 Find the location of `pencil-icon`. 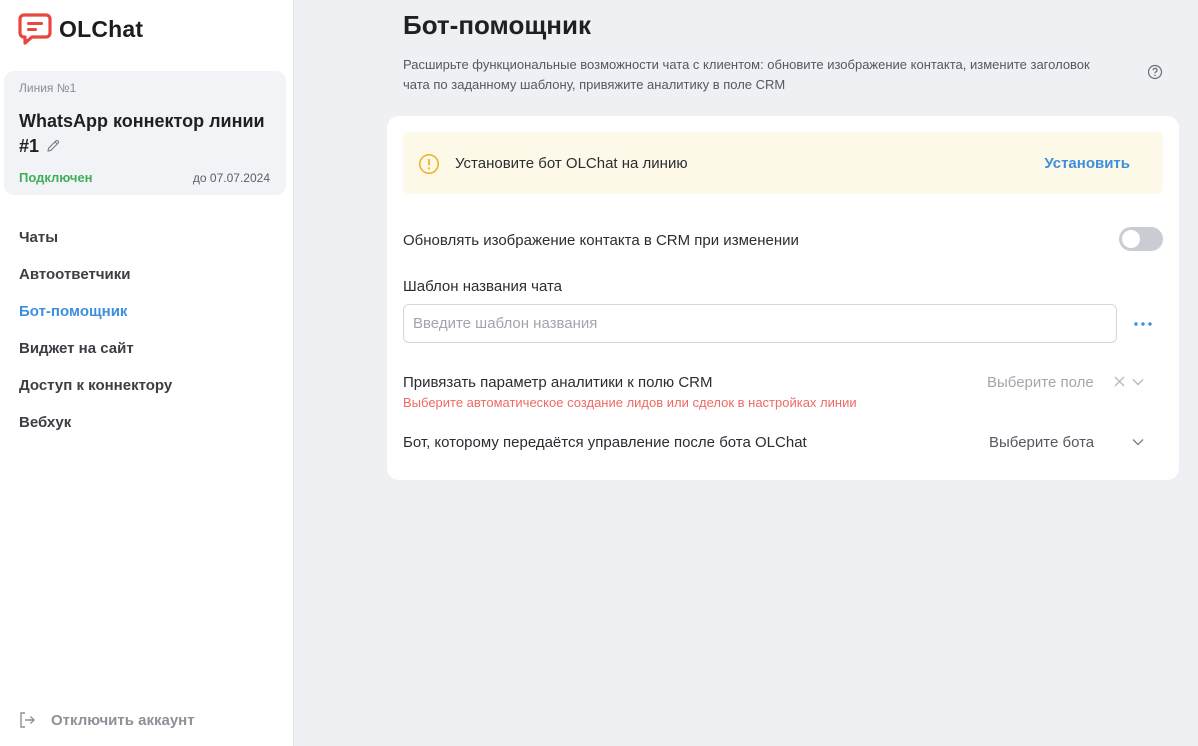

pencil-icon is located at coordinates (53, 146).